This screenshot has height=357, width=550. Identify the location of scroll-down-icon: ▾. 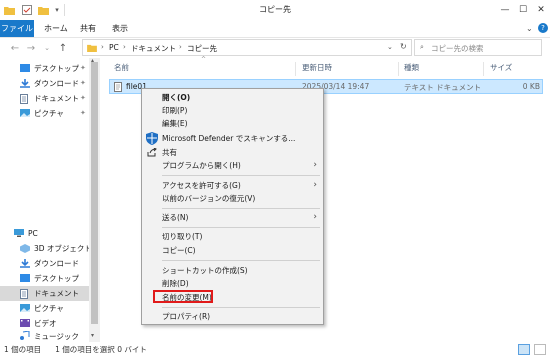
(92, 335).